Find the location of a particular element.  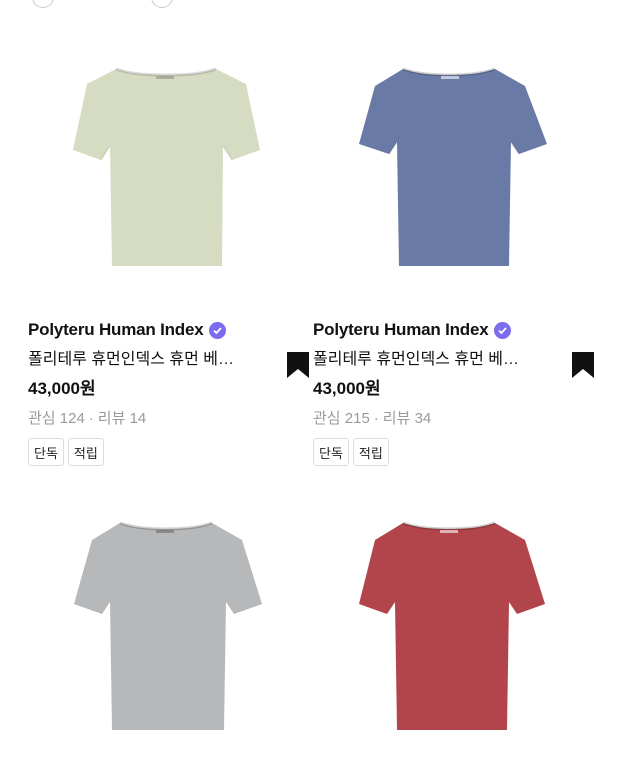

reviews-count: 리뷰 14 is located at coordinates (122, 418).